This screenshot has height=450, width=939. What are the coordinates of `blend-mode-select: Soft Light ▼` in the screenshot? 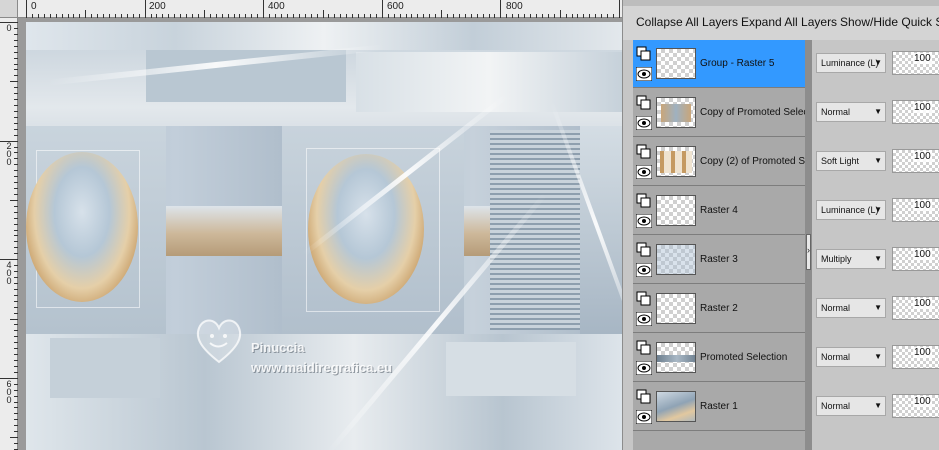 It's located at (851, 161).